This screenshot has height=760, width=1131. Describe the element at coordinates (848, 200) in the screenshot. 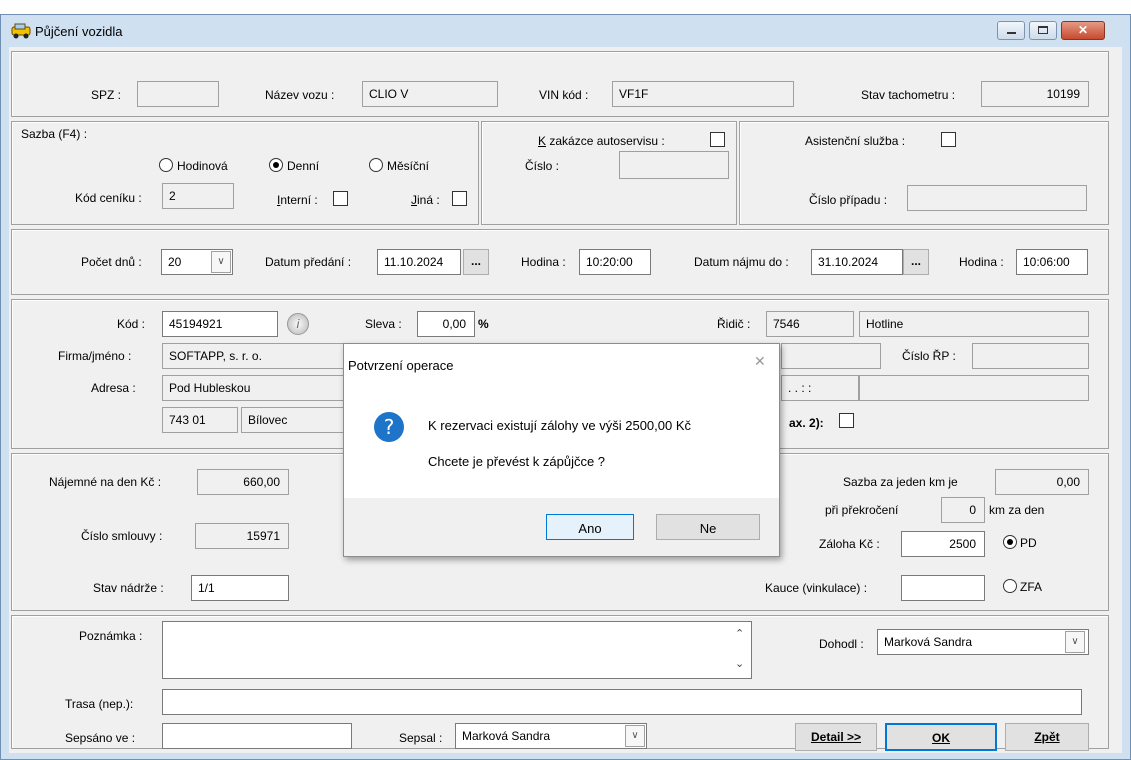

I see `case-number-label: Číslo případu :` at that location.